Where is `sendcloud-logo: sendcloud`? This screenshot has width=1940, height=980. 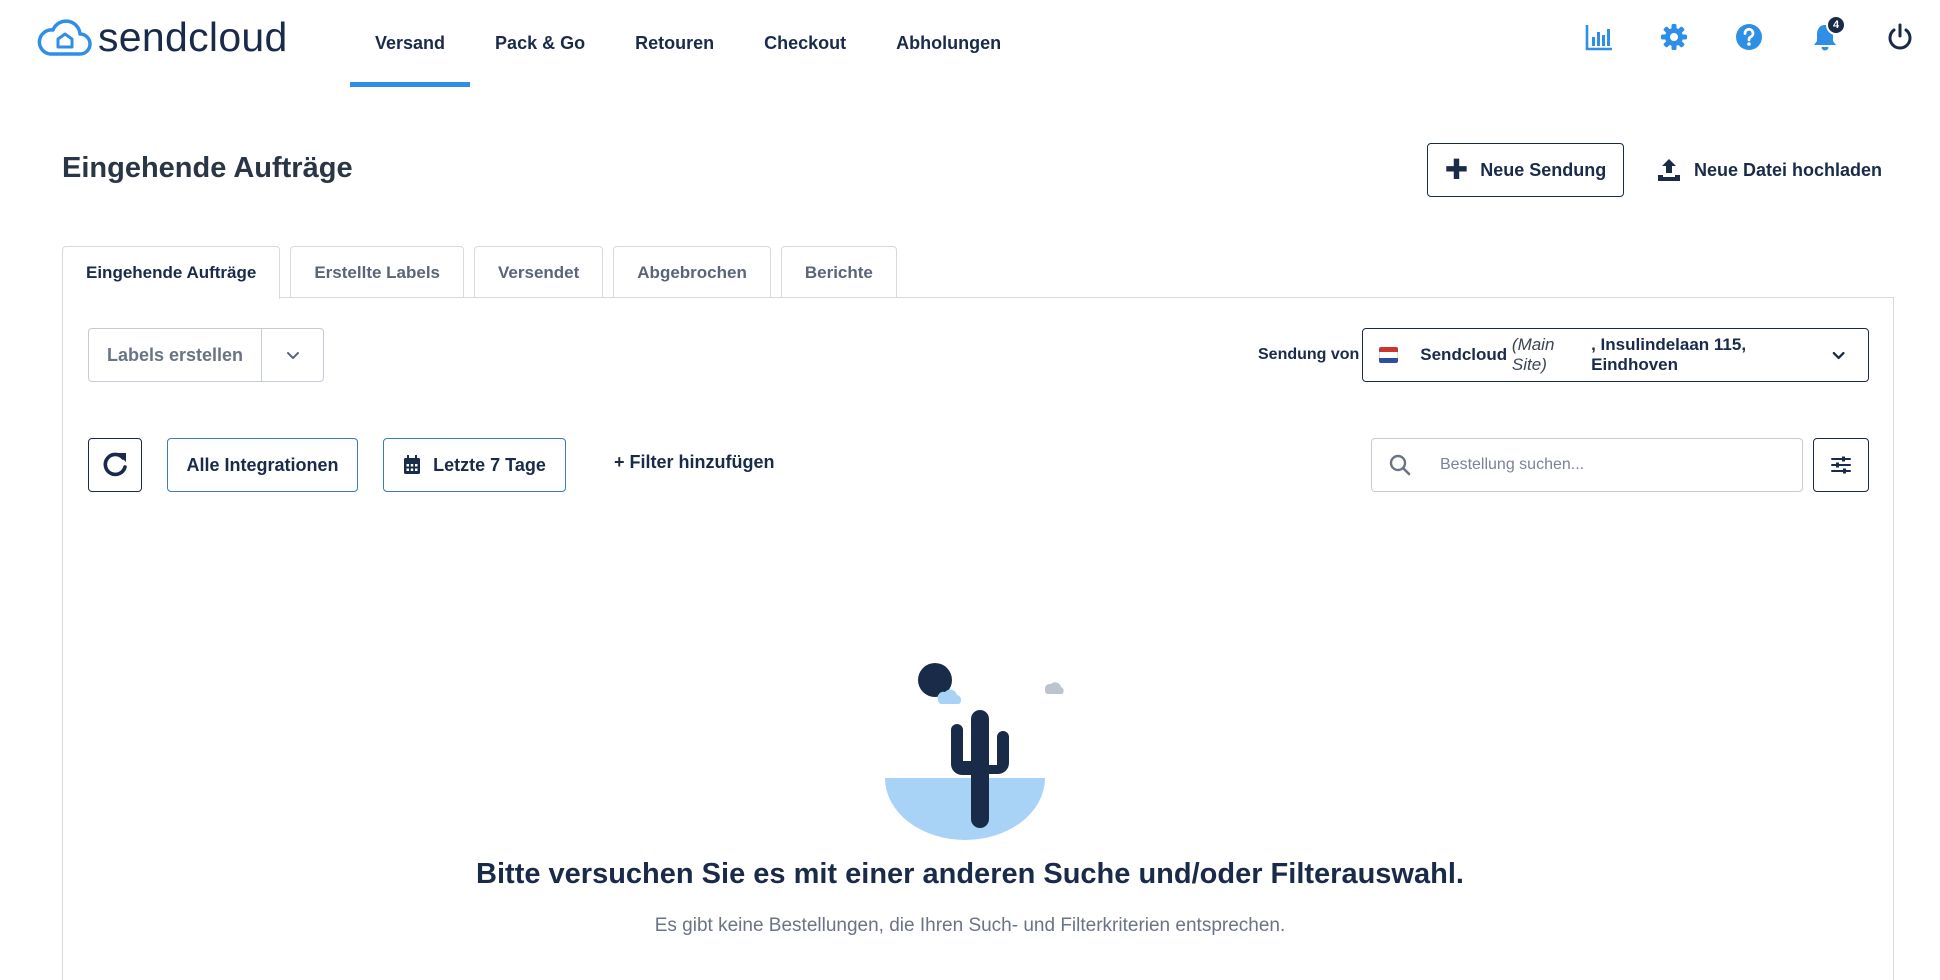 sendcloud-logo: sendcloud is located at coordinates (162, 37).